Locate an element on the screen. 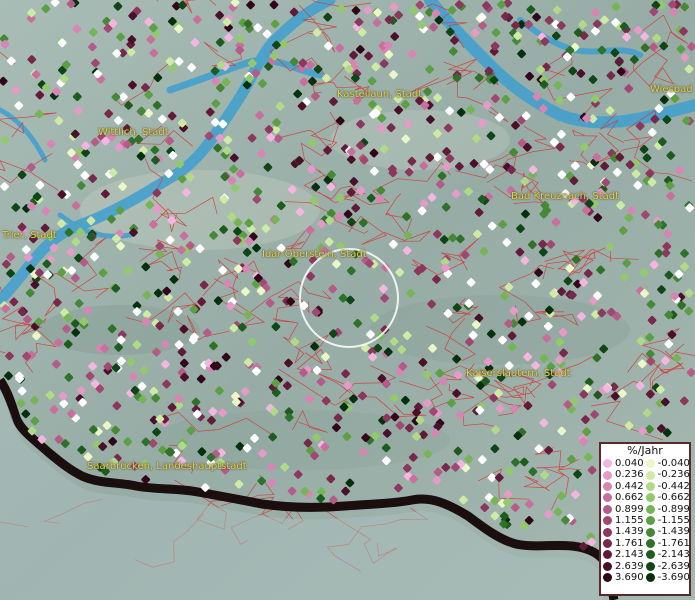 The height and width of the screenshot is (600, 695). city-idar-oberstein: Idar-Oberstein, Stadt is located at coordinates (314, 254).